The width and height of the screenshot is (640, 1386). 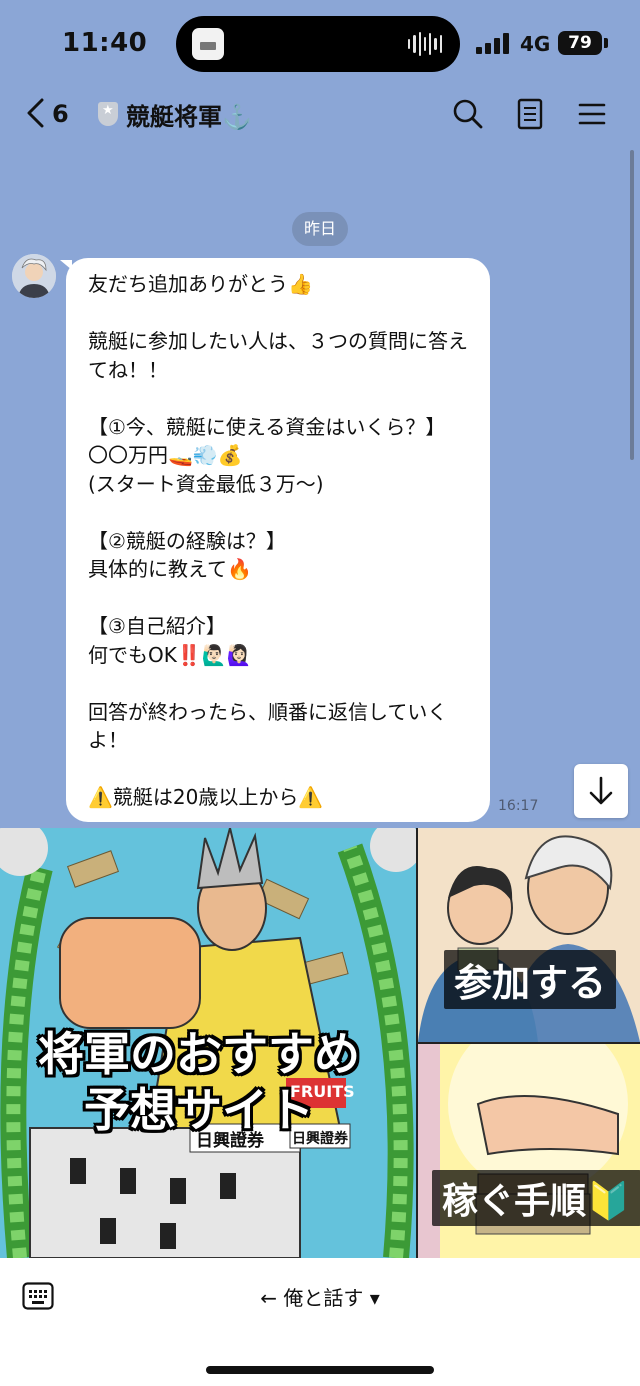 What do you see at coordinates (320, 1322) in the screenshot?
I see `bottom-bar: ← 俺と話す ▾` at bounding box center [320, 1322].